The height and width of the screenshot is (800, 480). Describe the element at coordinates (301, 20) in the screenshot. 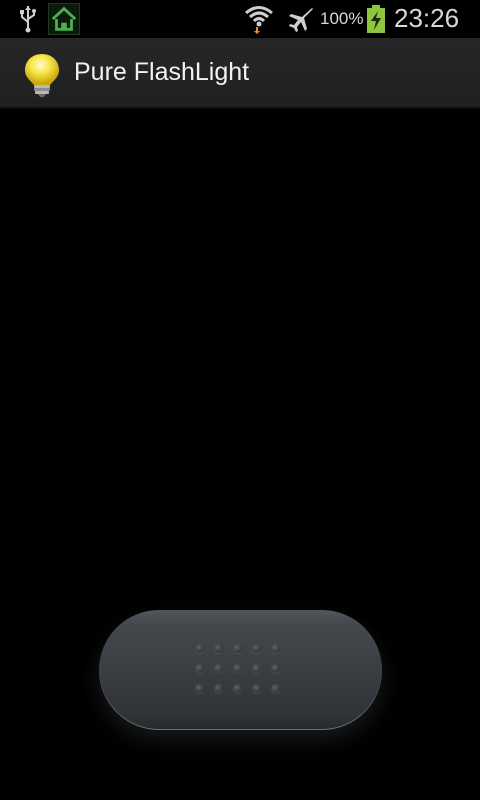

I see `airplane-mode-icon` at that location.